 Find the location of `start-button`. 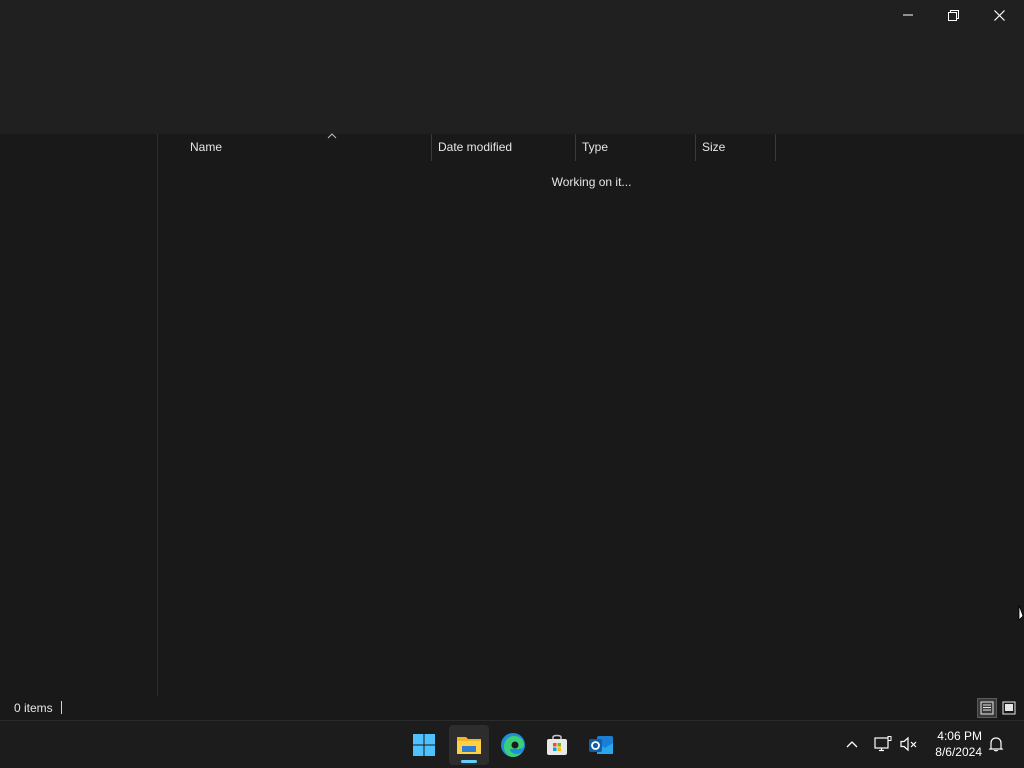

start-button is located at coordinates (424, 745).